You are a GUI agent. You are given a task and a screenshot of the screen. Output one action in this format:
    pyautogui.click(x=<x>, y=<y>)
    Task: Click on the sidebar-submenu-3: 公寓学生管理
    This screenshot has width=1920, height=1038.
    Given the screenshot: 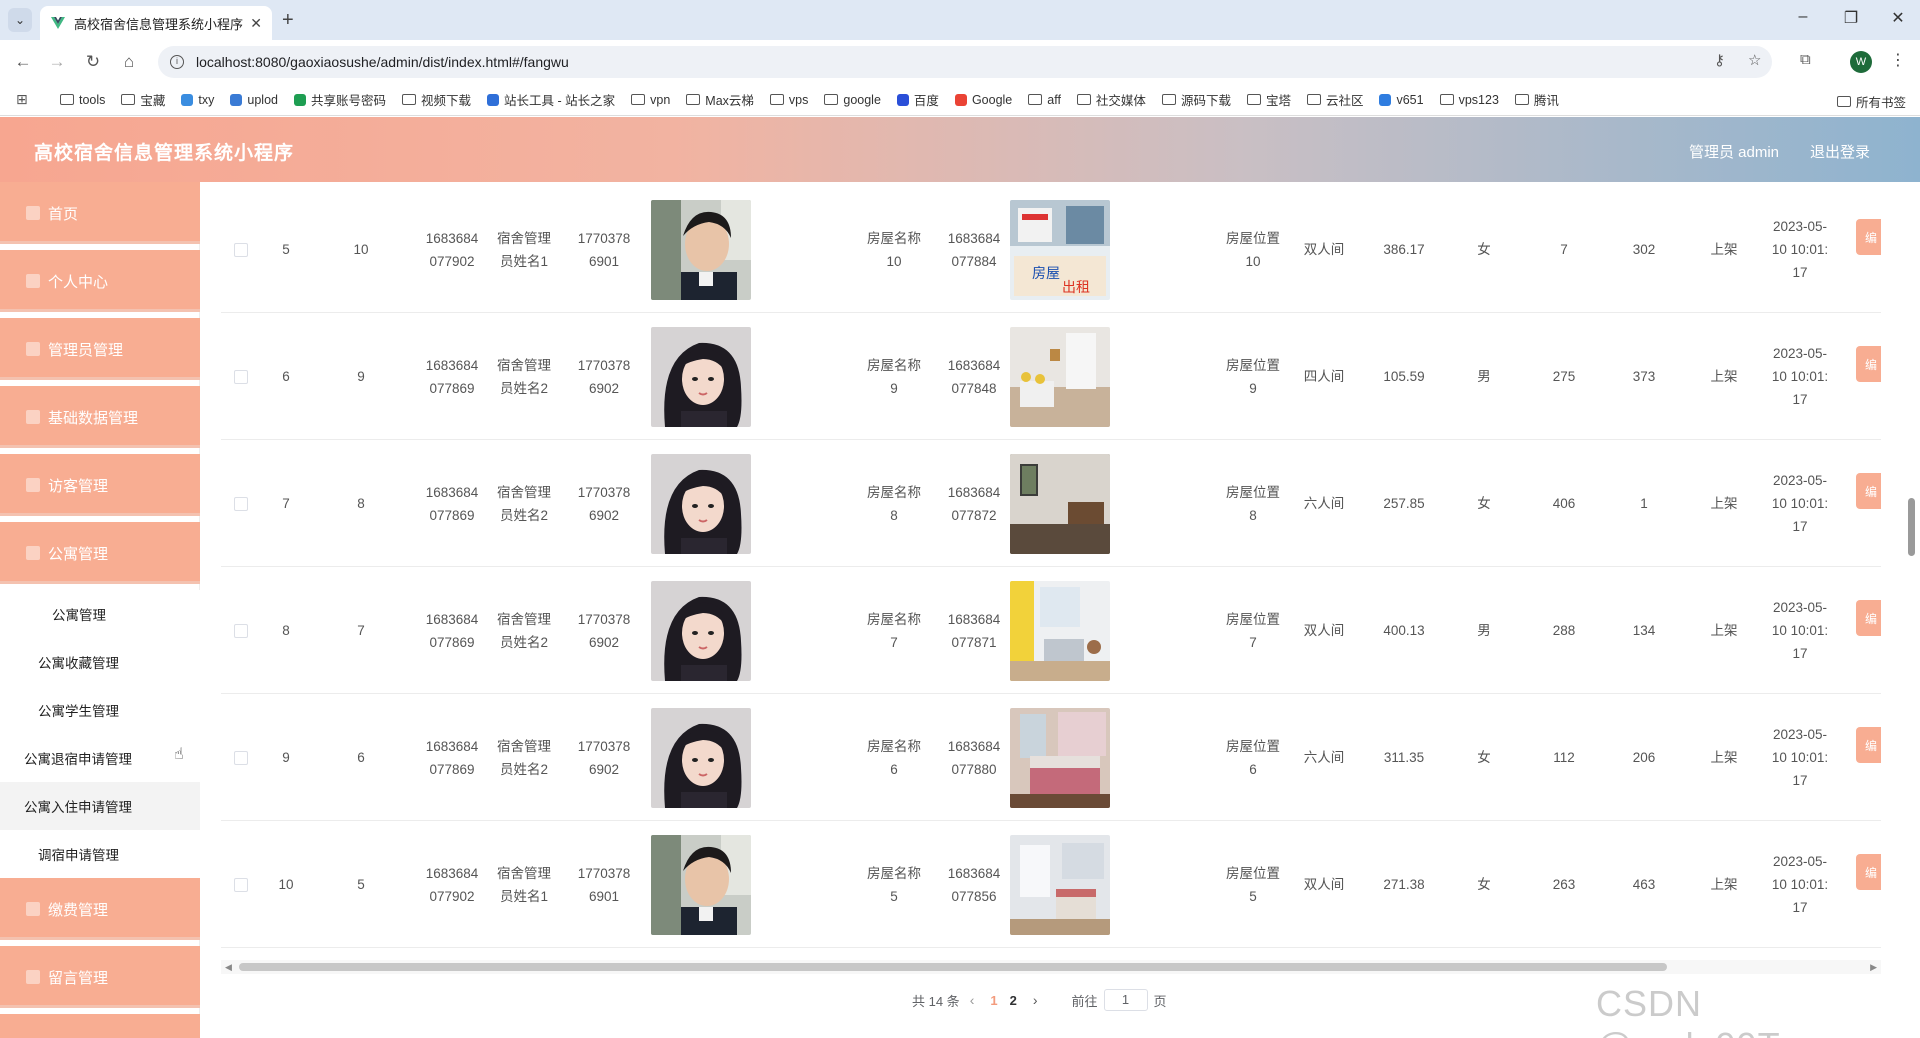 What is the action you would take?
    pyautogui.click(x=100, y=710)
    